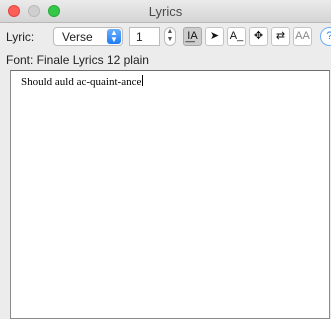  Describe the element at coordinates (170, 36) in the screenshot. I see `verse-number-stepper: ▲ ▼` at that location.